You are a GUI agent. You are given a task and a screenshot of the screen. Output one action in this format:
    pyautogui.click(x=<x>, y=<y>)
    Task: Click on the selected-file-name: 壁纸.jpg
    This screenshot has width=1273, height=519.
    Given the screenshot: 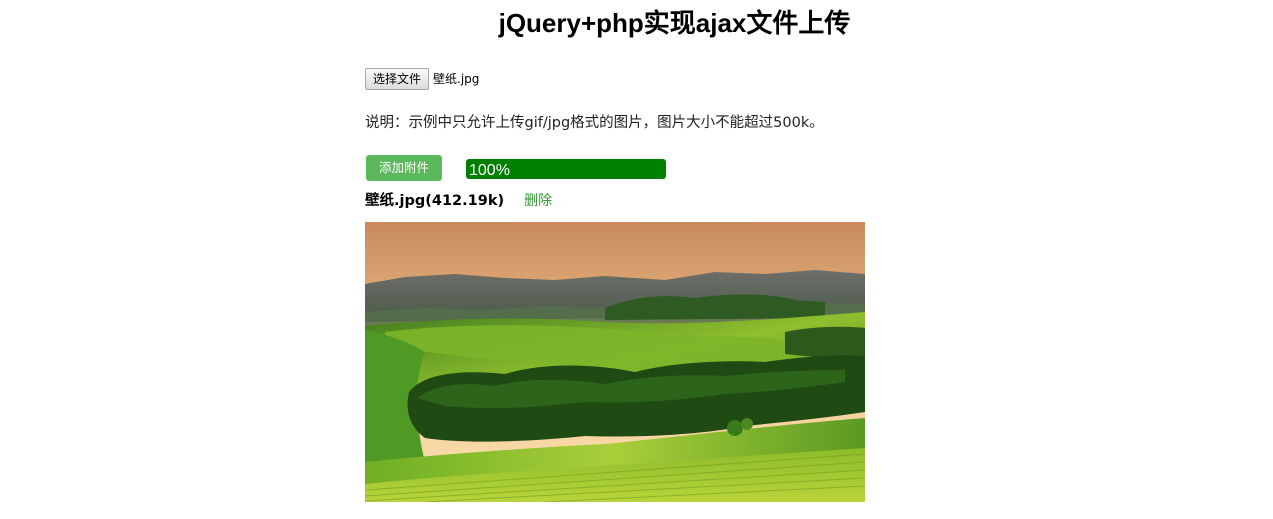 What is the action you would take?
    pyautogui.click(x=456, y=79)
    